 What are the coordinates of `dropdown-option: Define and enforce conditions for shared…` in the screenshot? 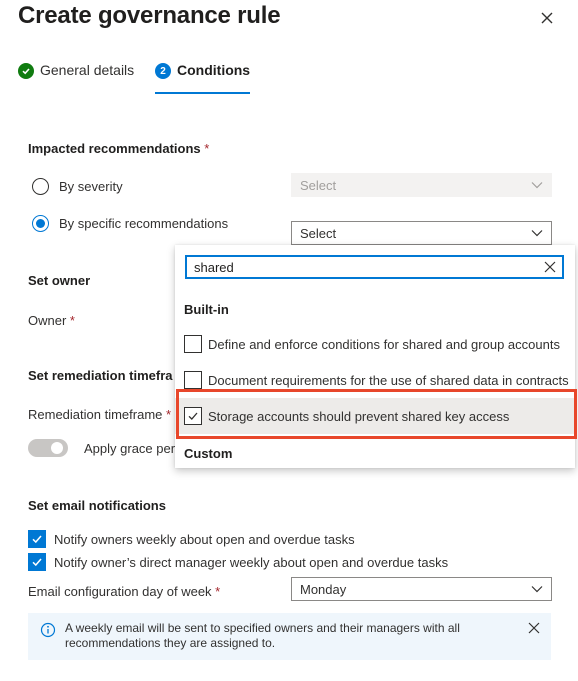 It's located at (375, 344).